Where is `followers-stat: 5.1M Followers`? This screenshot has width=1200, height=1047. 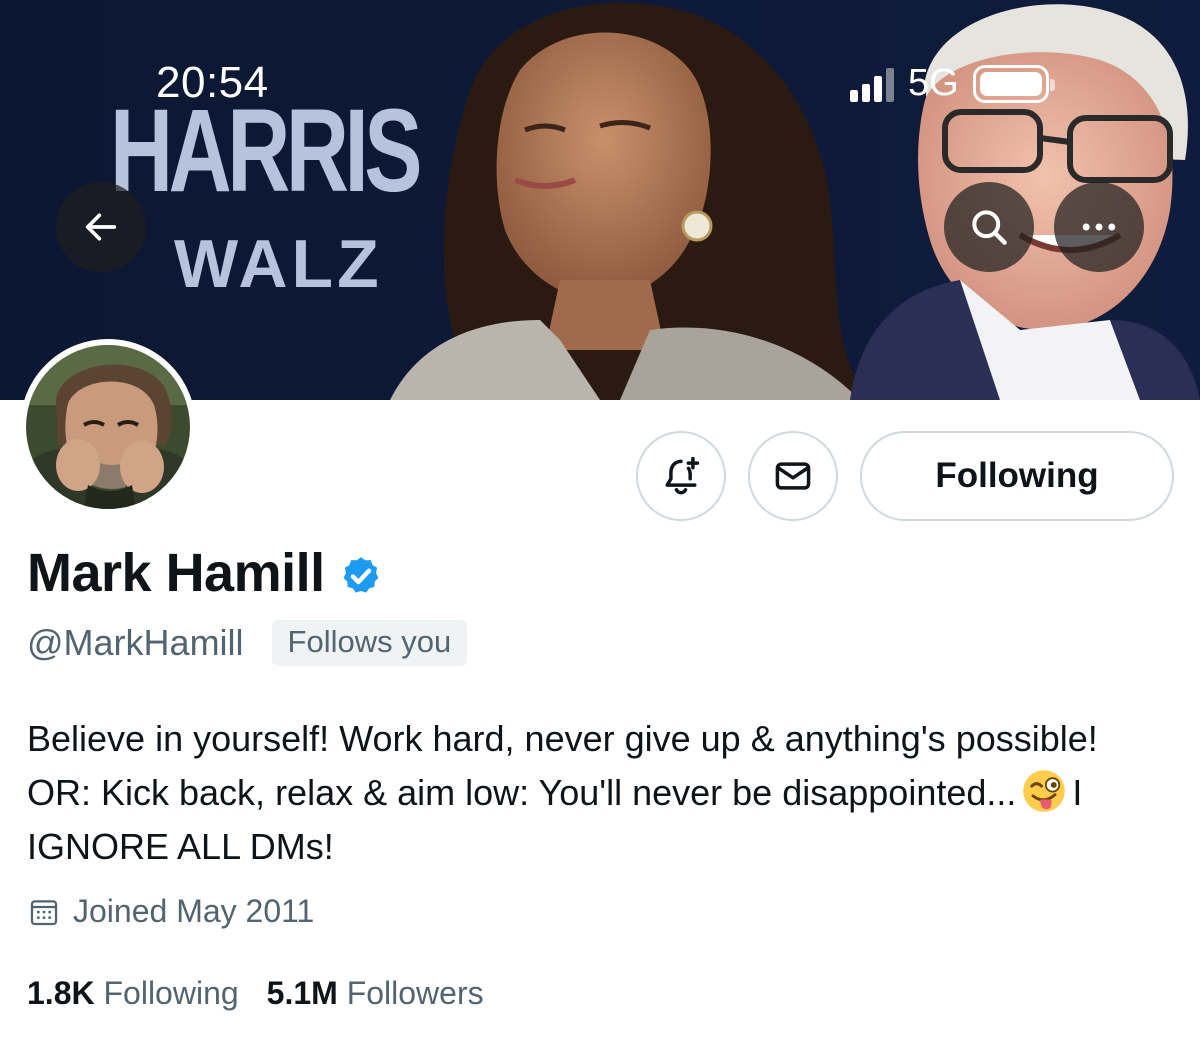 followers-stat: 5.1M Followers is located at coordinates (375, 993).